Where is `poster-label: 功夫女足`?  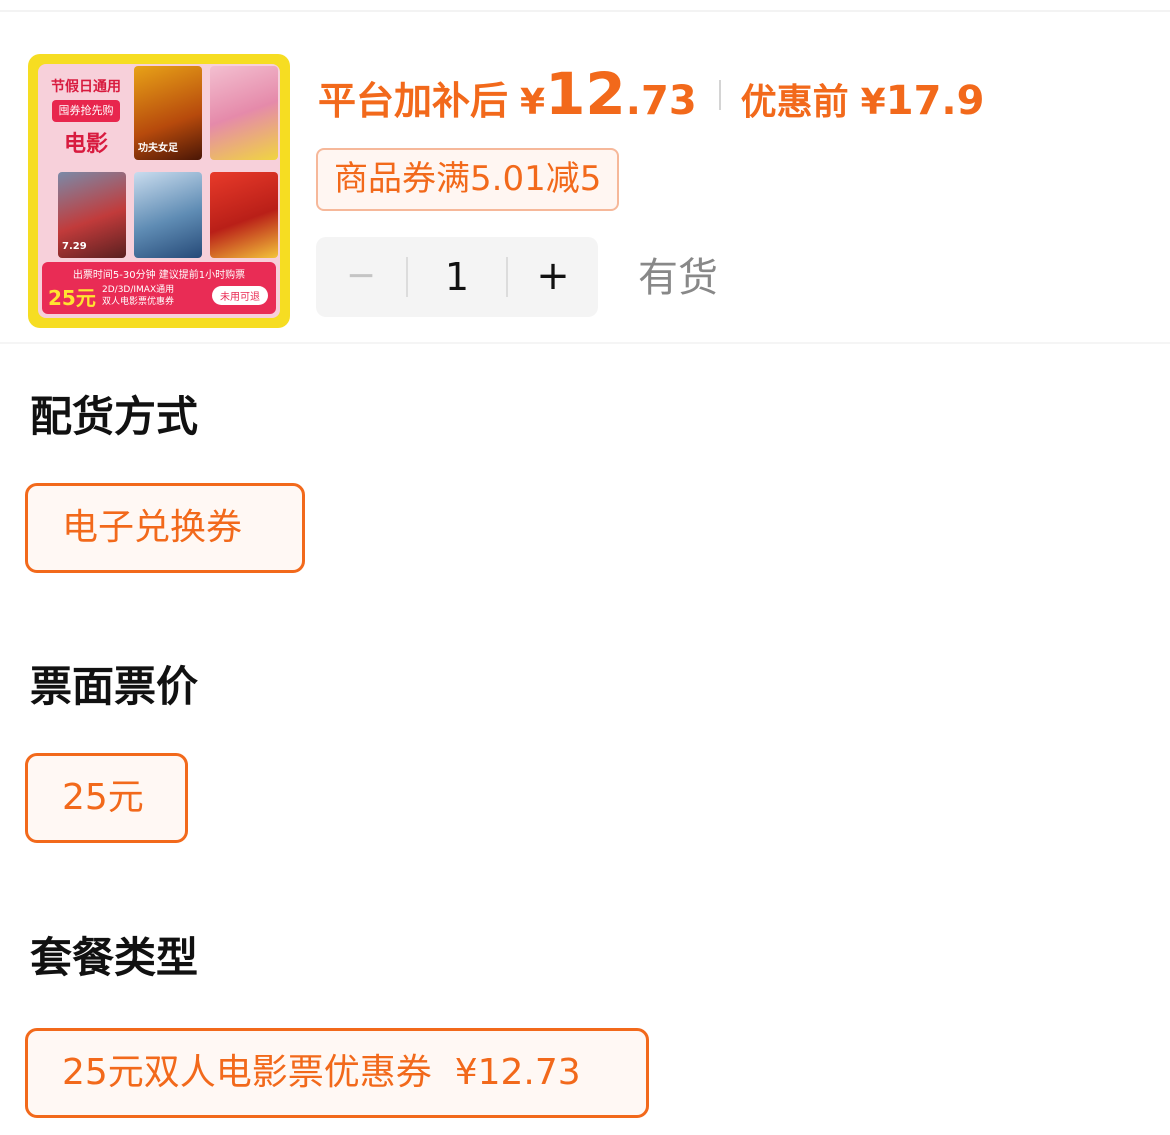 poster-label: 功夫女足 is located at coordinates (158, 148).